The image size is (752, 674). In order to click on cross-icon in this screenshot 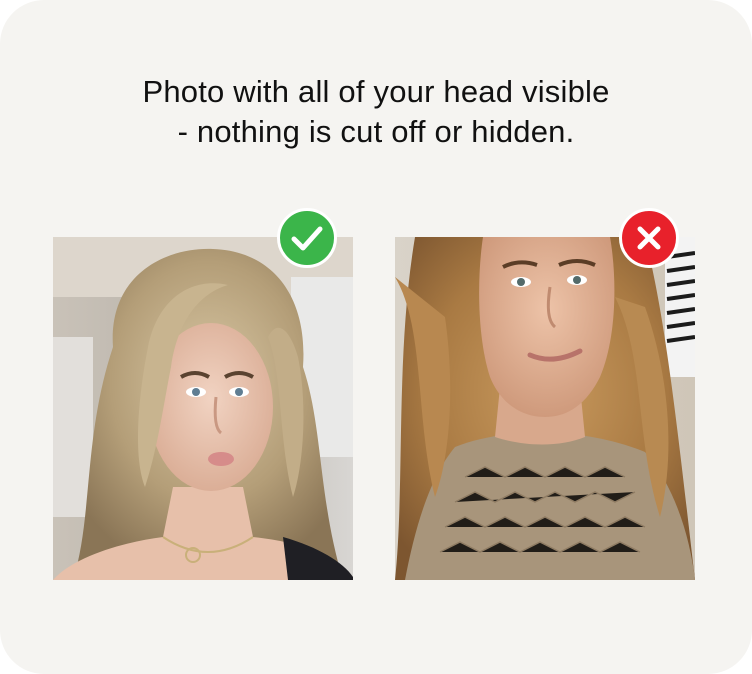, I will do `click(649, 238)`.